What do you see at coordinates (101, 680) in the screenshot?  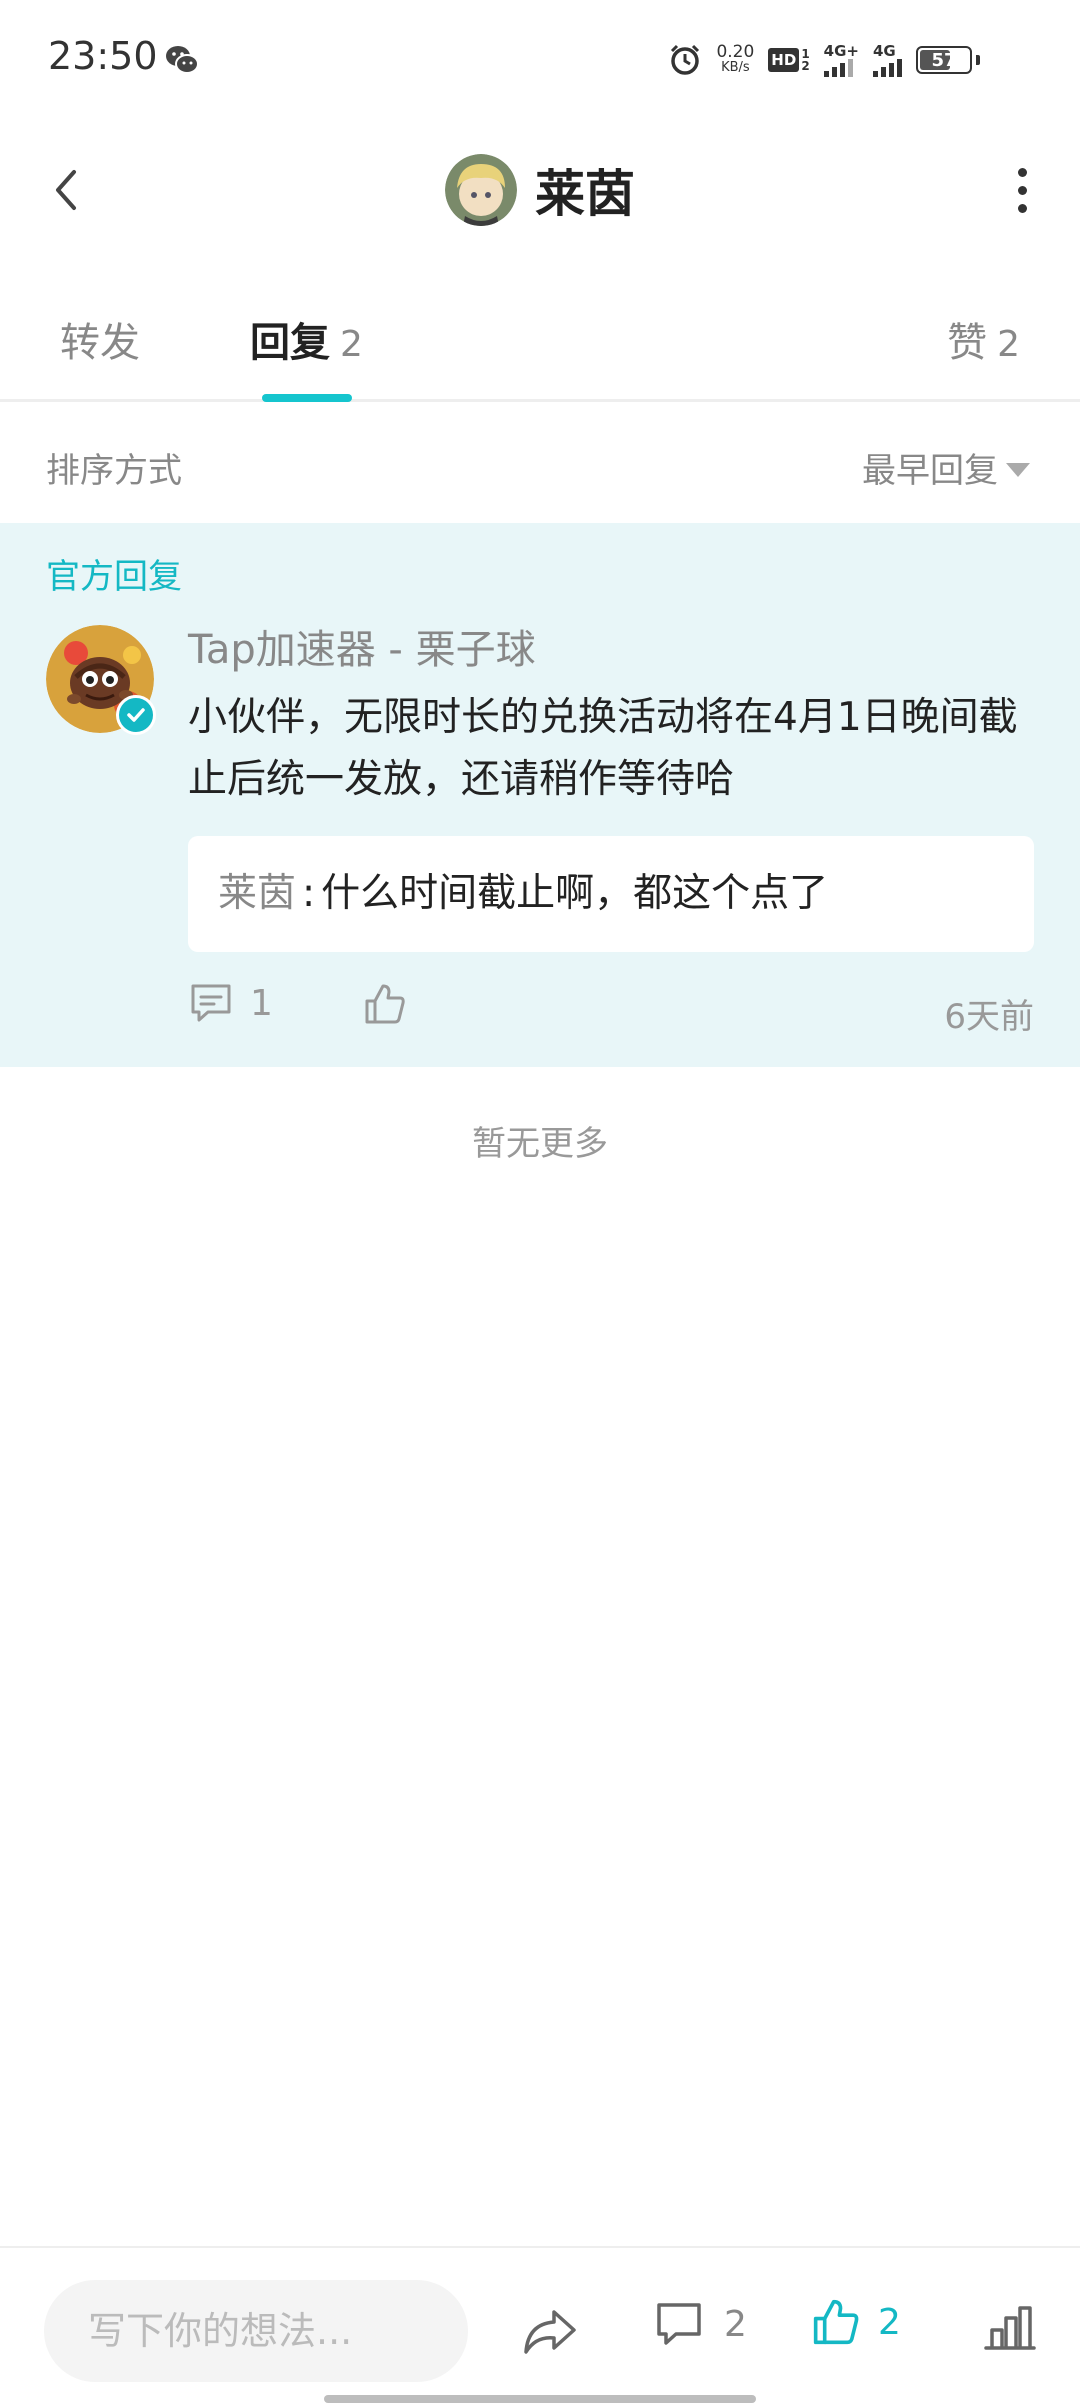 I see `reply-avatar` at bounding box center [101, 680].